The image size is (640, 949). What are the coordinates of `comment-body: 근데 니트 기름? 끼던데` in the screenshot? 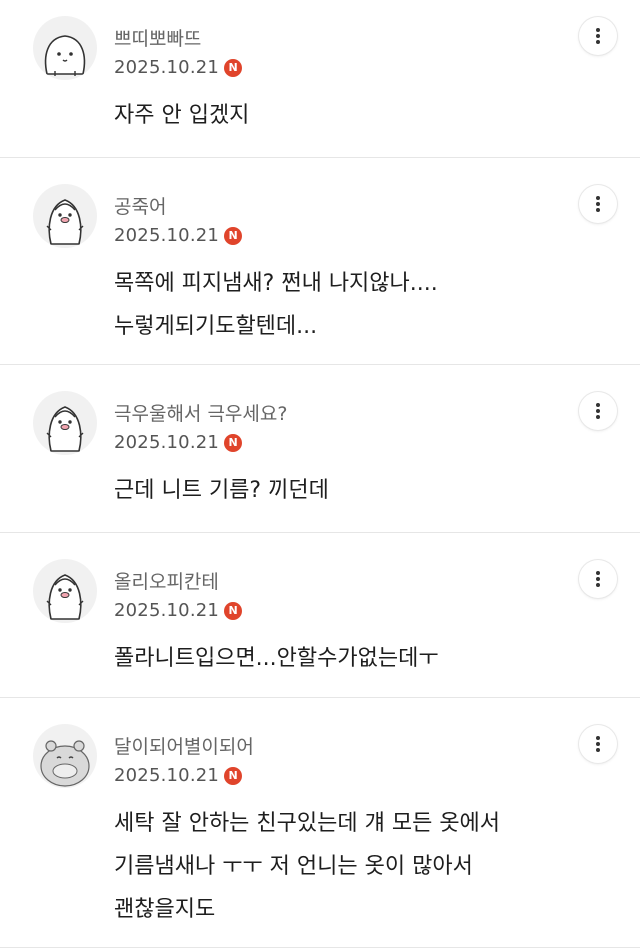 It's located at (221, 490).